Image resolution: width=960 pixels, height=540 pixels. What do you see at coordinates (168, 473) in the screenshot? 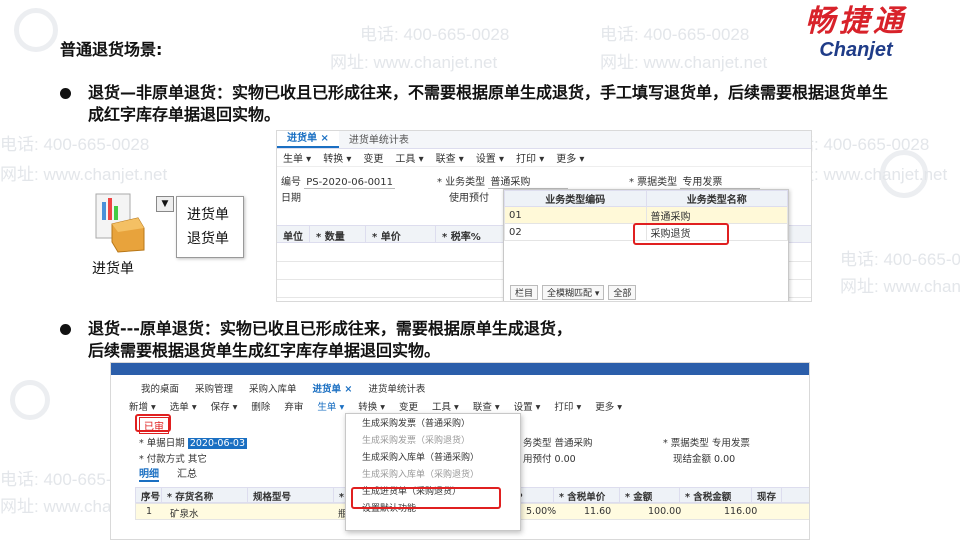
I see `detail-tabs: 明细 汇总` at bounding box center [168, 473].